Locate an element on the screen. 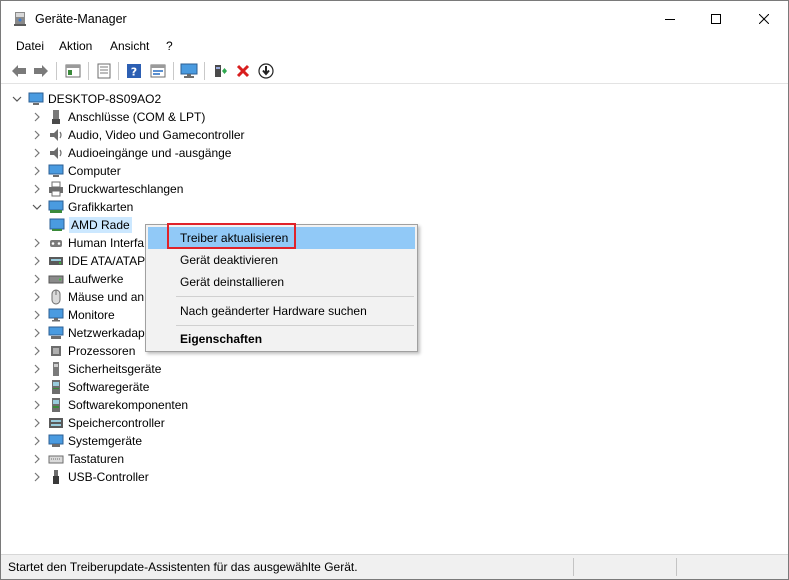 The width and height of the screenshot is (789, 580). menu-aktion: Aktion is located at coordinates (75, 46).